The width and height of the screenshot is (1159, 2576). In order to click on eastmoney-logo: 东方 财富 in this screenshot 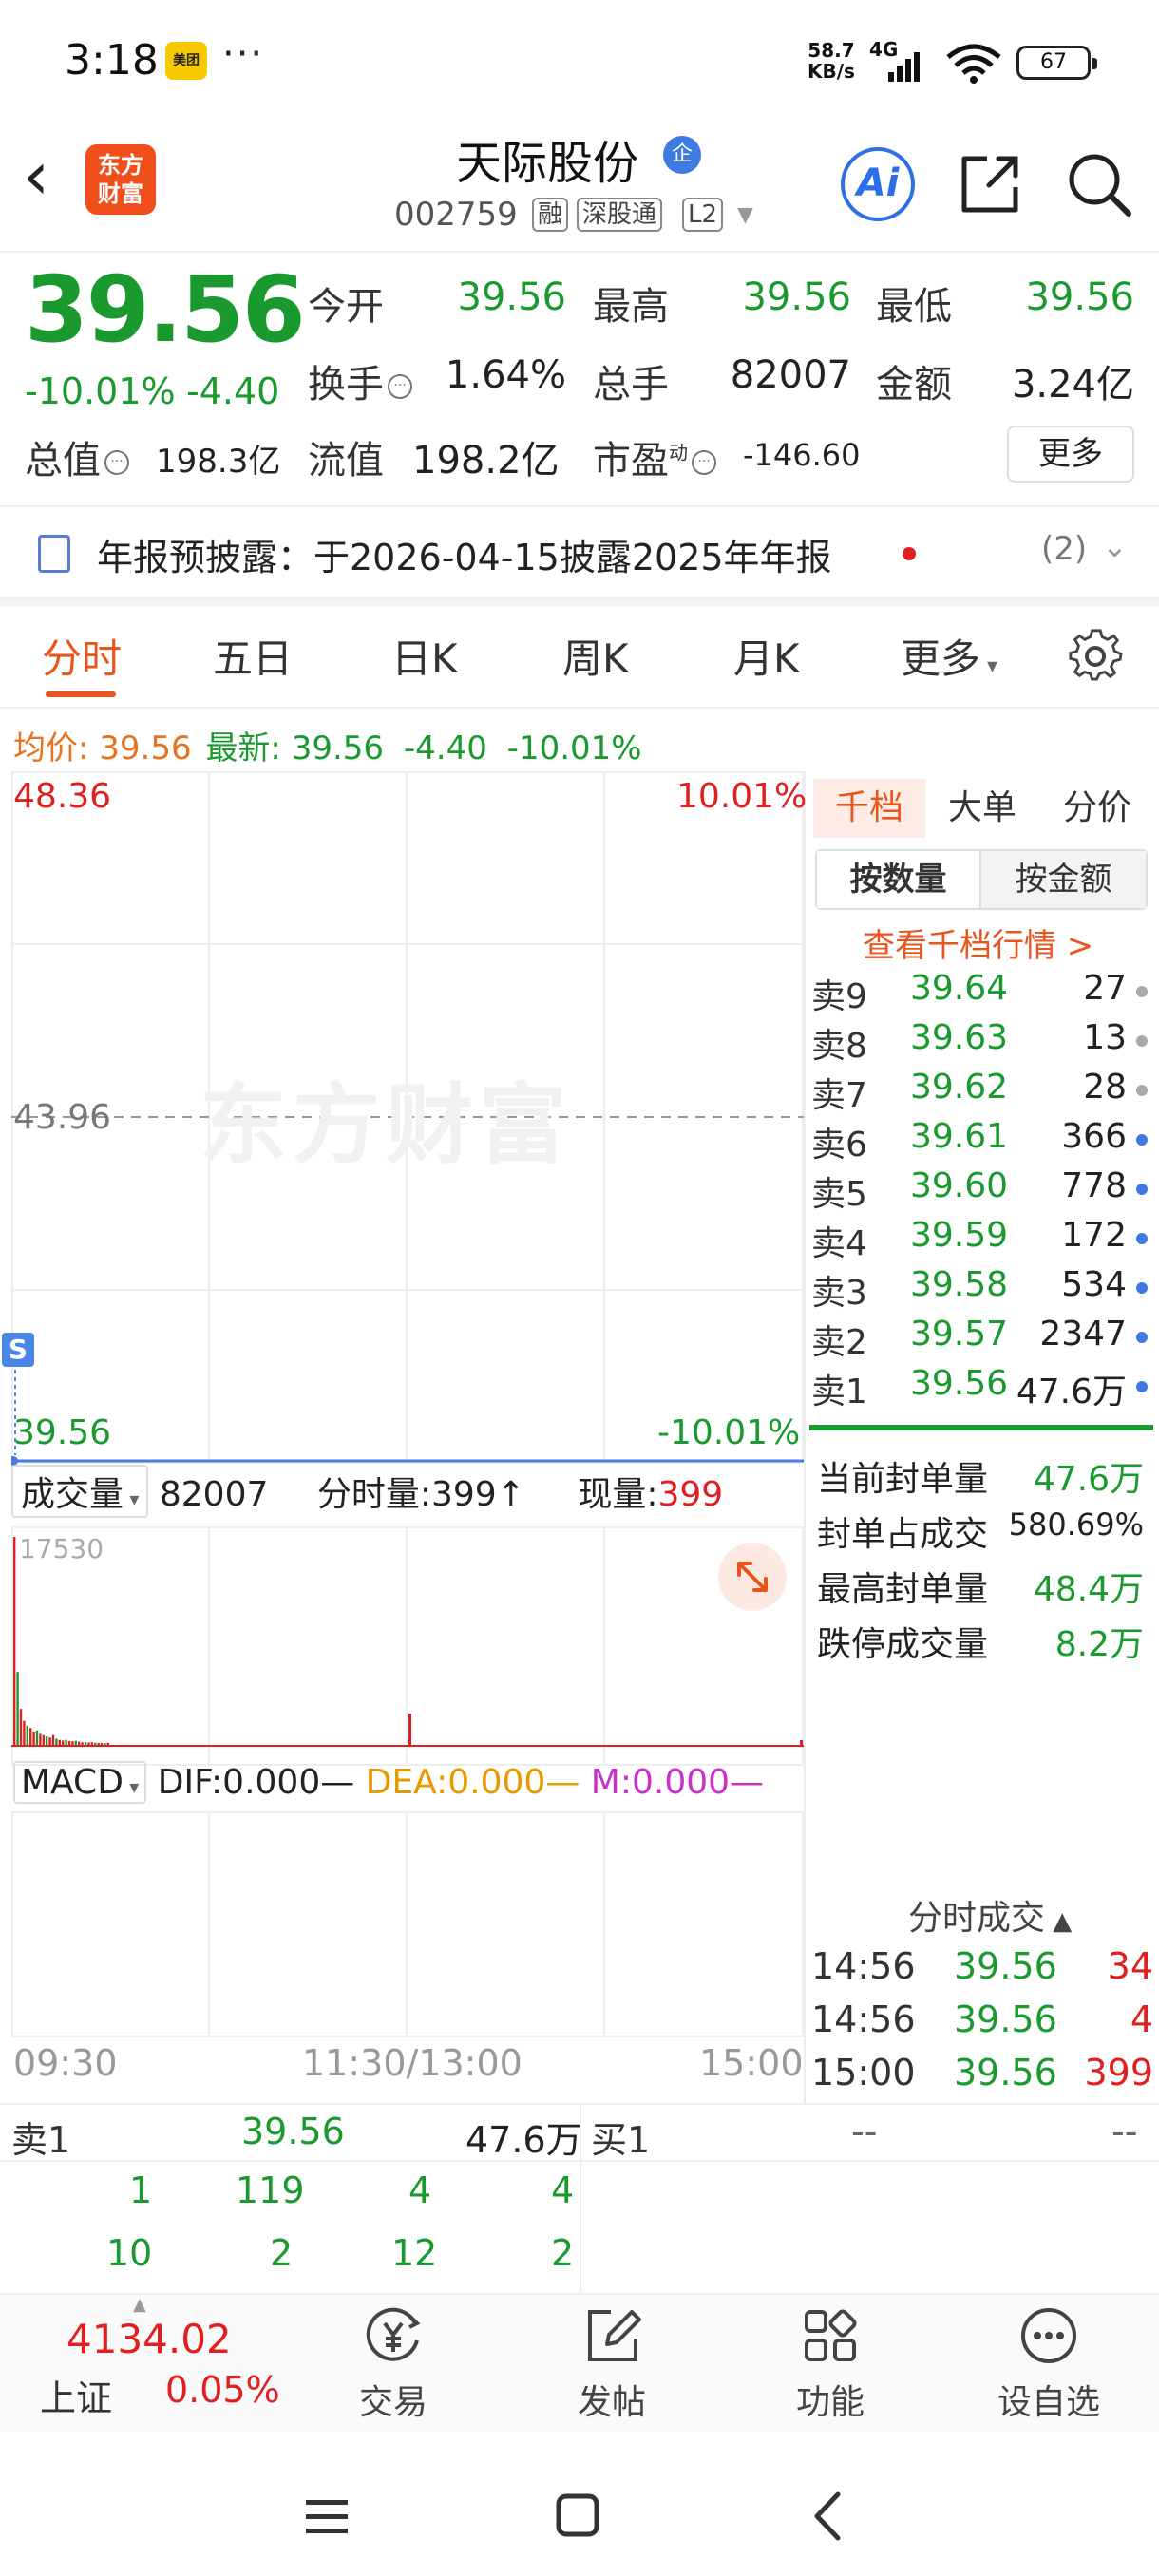, I will do `click(121, 179)`.